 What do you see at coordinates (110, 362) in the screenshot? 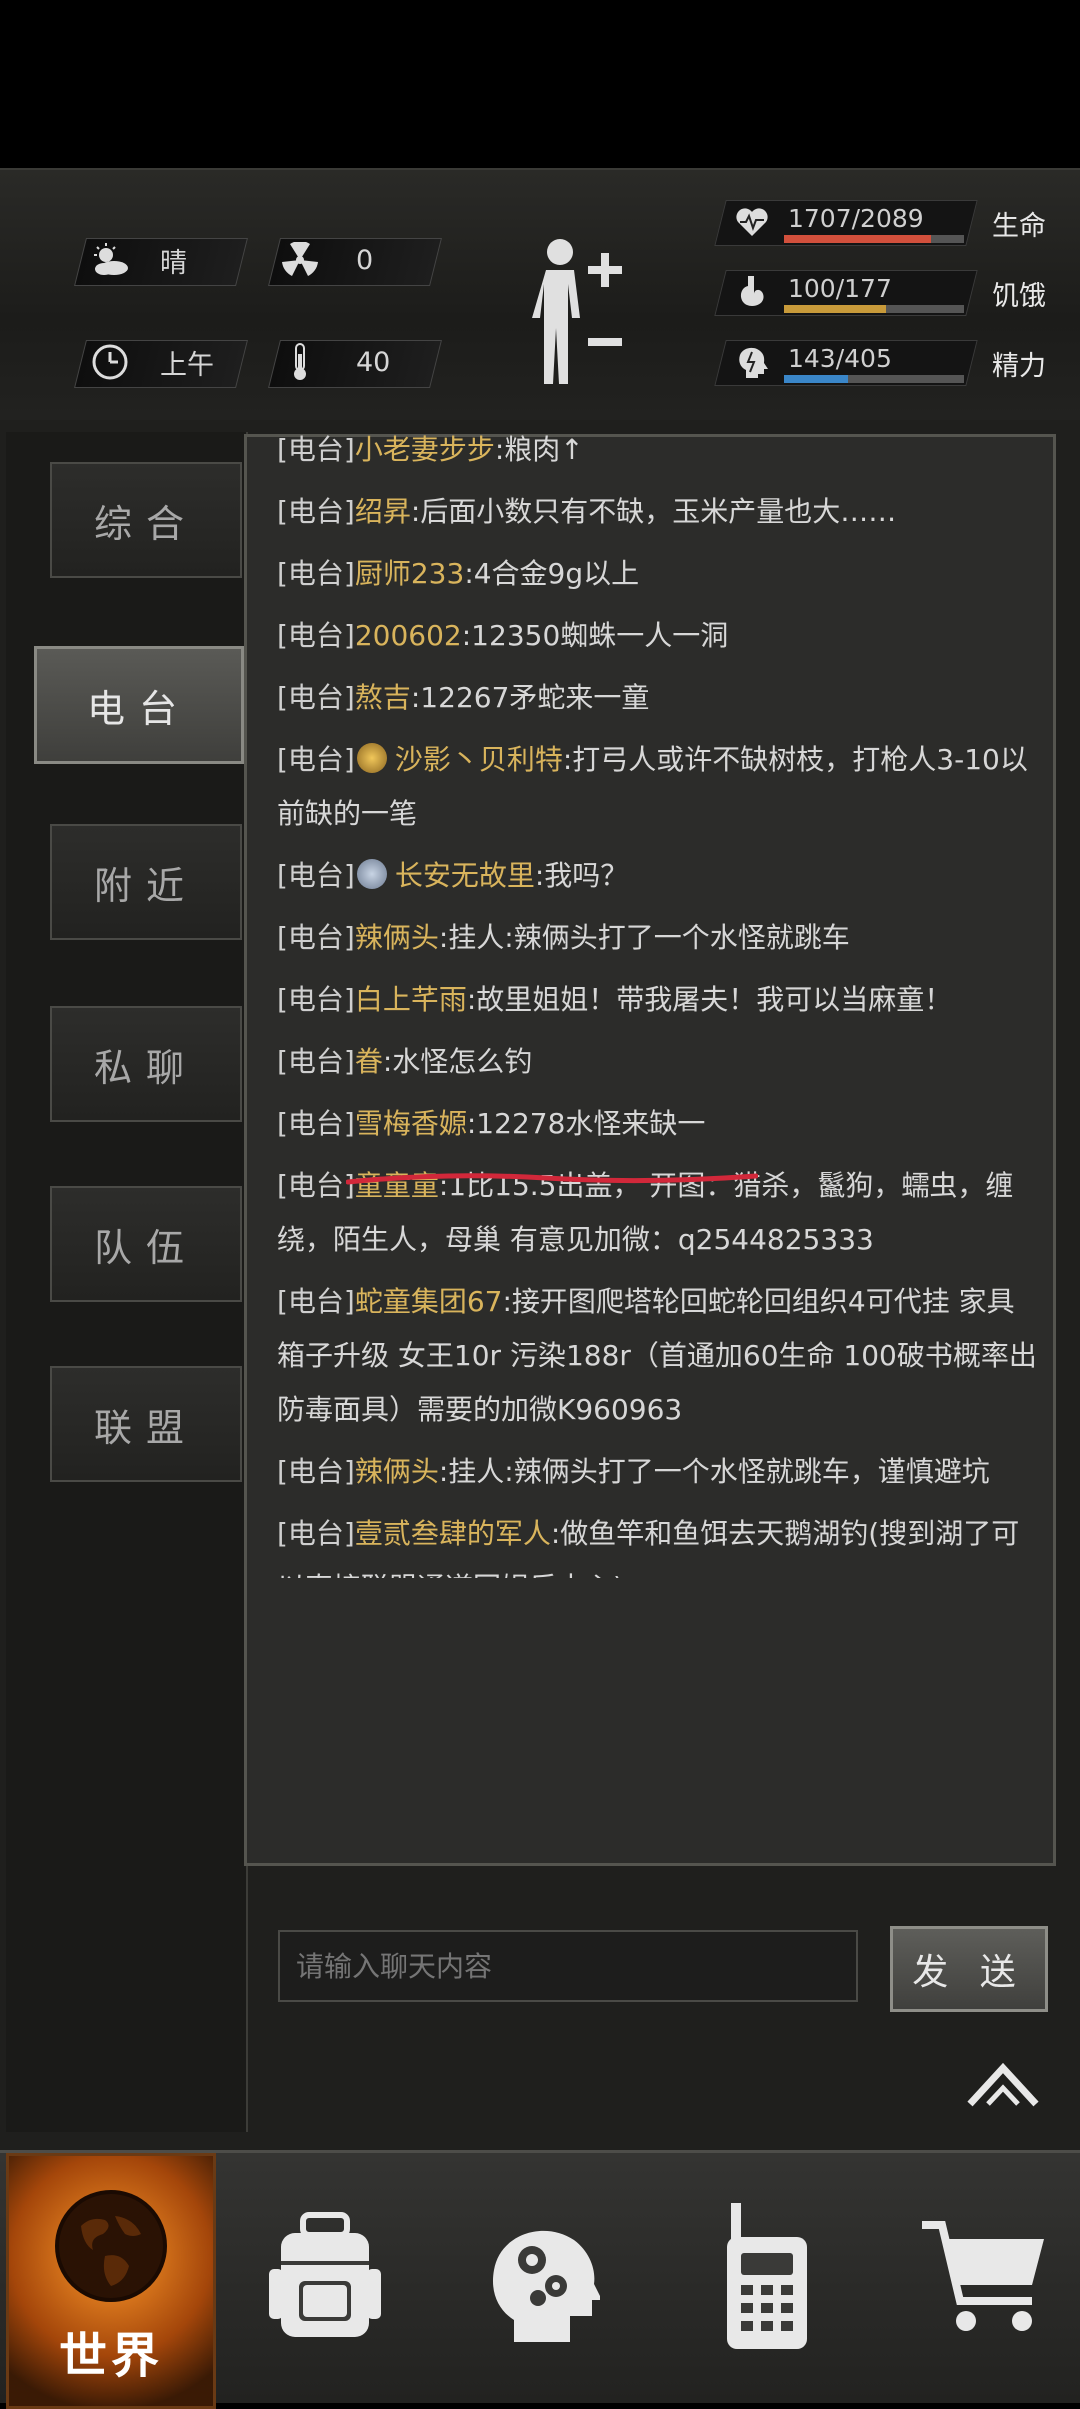
I see `clock-icon` at bounding box center [110, 362].